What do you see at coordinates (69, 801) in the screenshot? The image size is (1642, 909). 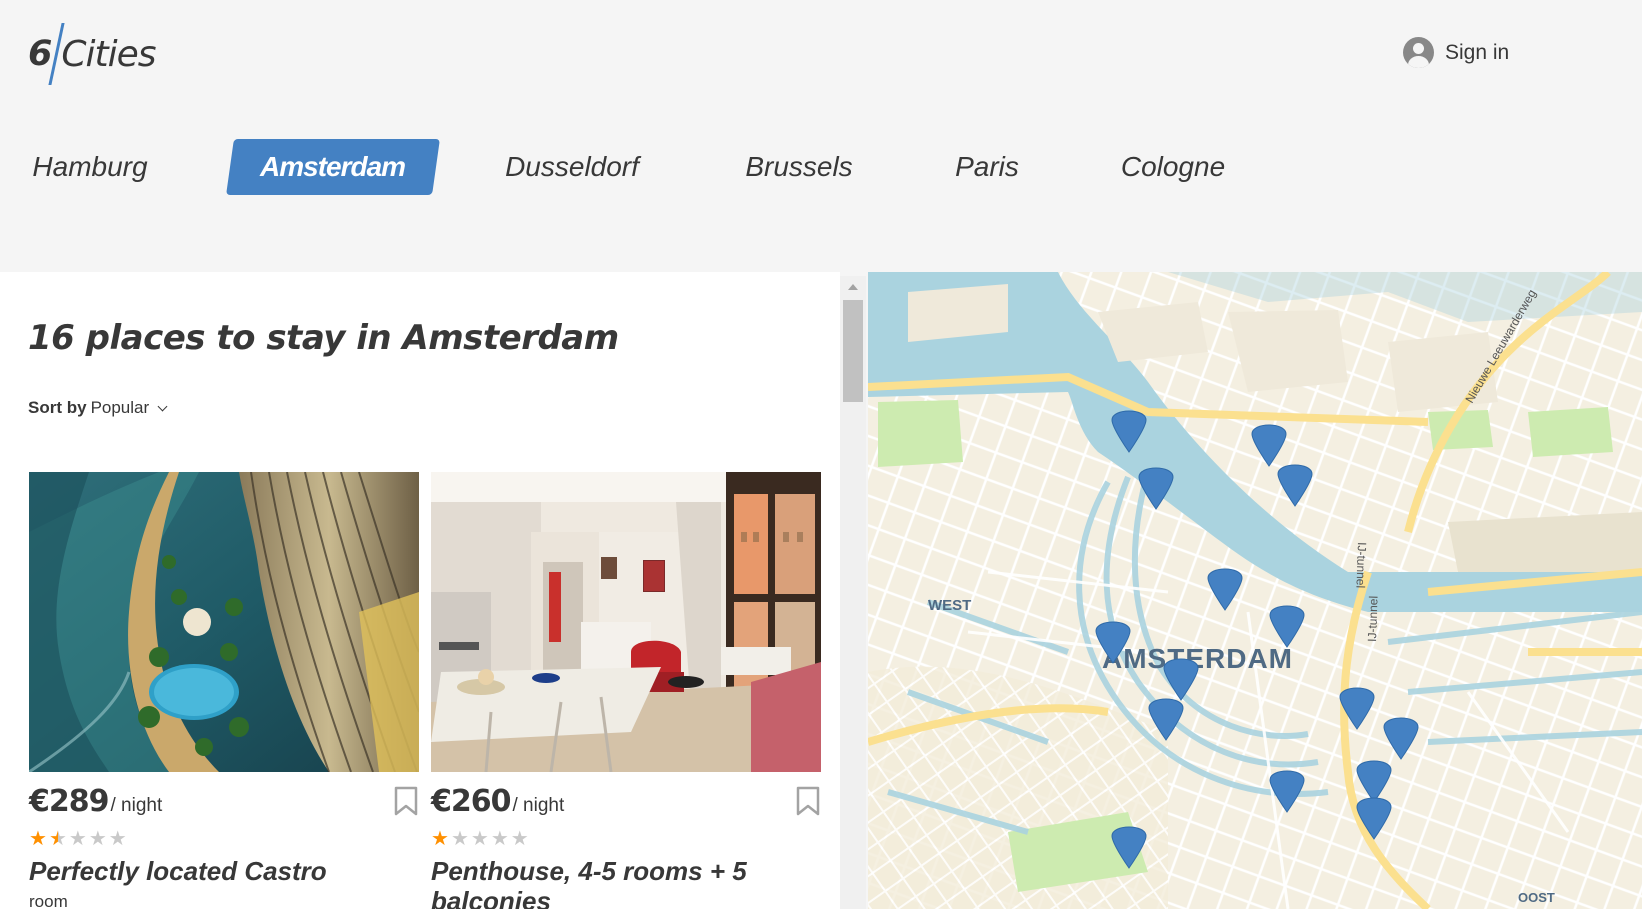 I see `offer-price: €289` at bounding box center [69, 801].